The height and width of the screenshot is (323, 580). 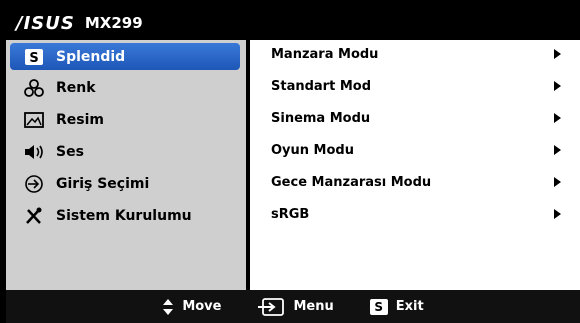 What do you see at coordinates (125, 87) in the screenshot?
I see `sidebar-item-renk: Renk` at bounding box center [125, 87].